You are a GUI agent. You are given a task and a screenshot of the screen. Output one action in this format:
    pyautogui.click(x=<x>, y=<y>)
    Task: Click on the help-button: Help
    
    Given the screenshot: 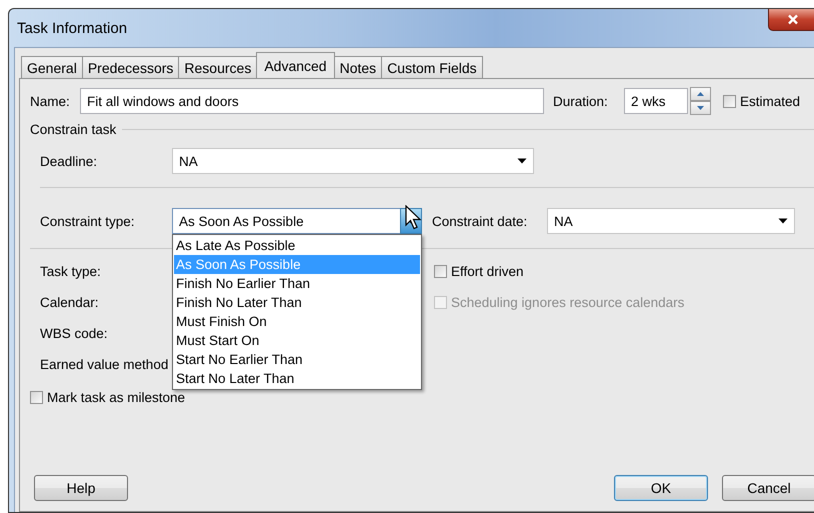 What is the action you would take?
    pyautogui.click(x=81, y=488)
    